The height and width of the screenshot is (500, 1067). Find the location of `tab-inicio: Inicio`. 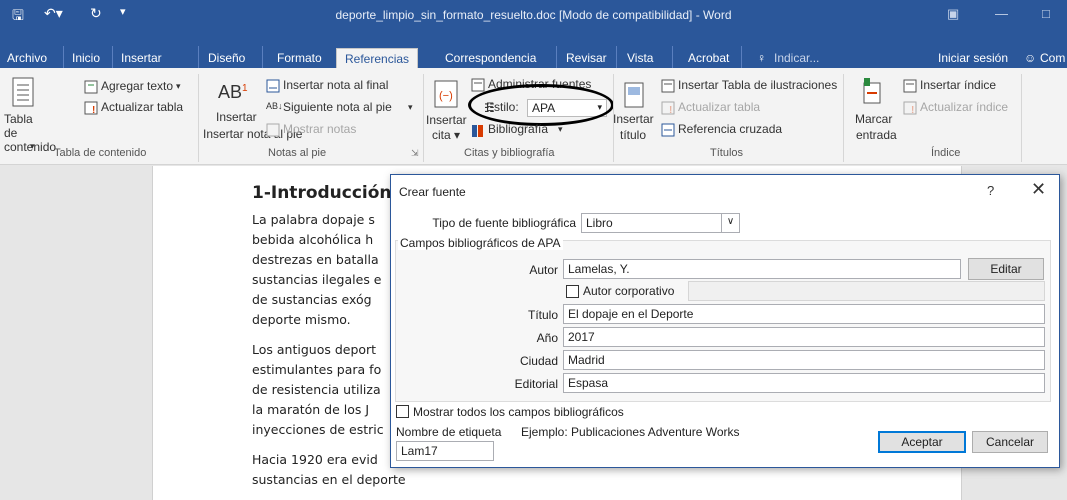

tab-inicio: Inicio is located at coordinates (86, 59).